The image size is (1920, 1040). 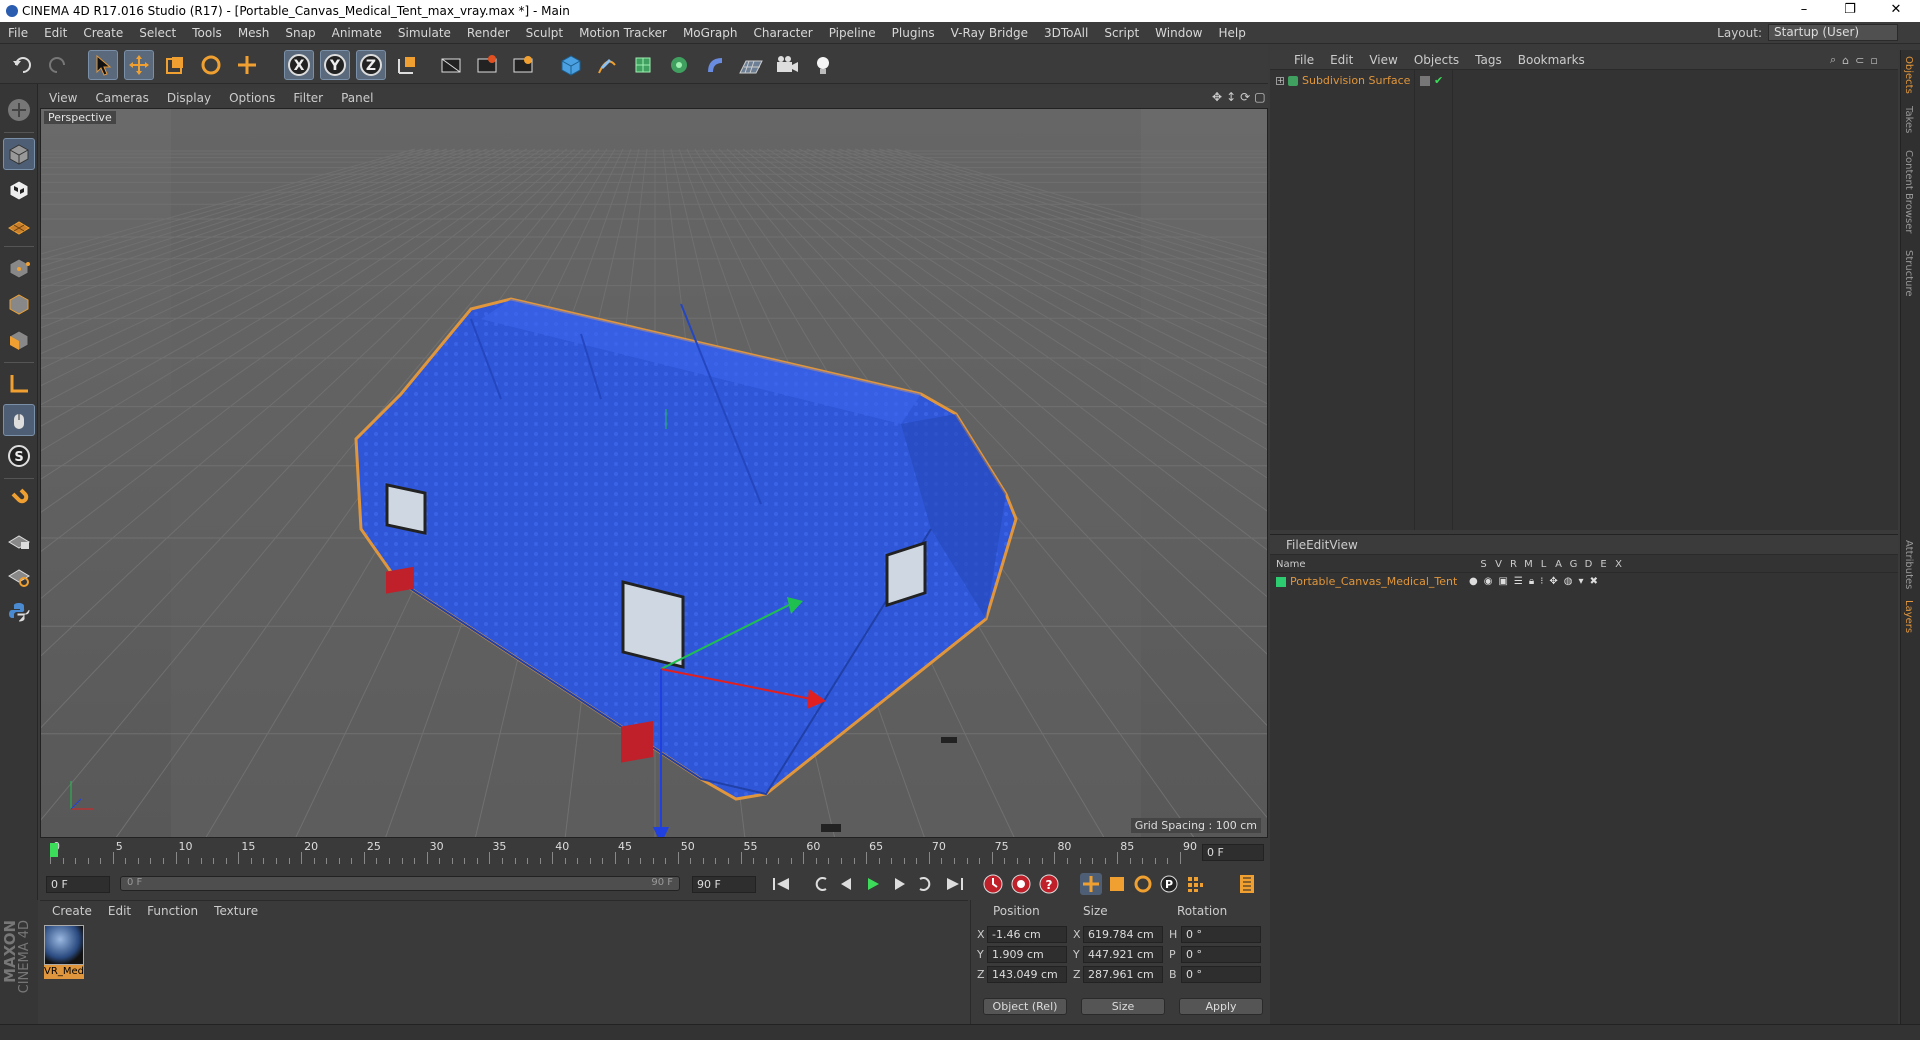 What do you see at coordinates (1233, 852) in the screenshot?
I see `current-frame-field: 0 F` at bounding box center [1233, 852].